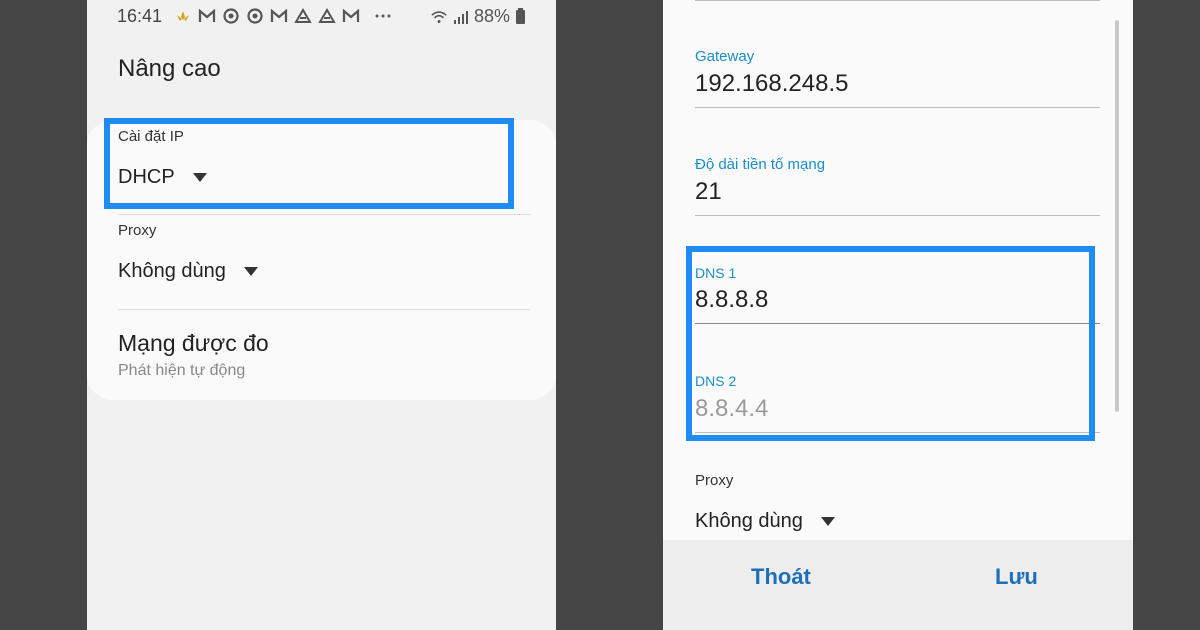 The height and width of the screenshot is (630, 1200). Describe the element at coordinates (771, 84) in the screenshot. I see `gateway-input: 192.168.248.5` at that location.